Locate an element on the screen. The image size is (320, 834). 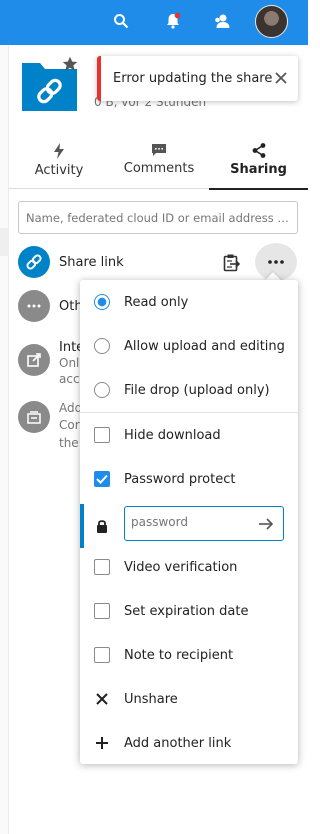
search-icon is located at coordinates (121, 21).